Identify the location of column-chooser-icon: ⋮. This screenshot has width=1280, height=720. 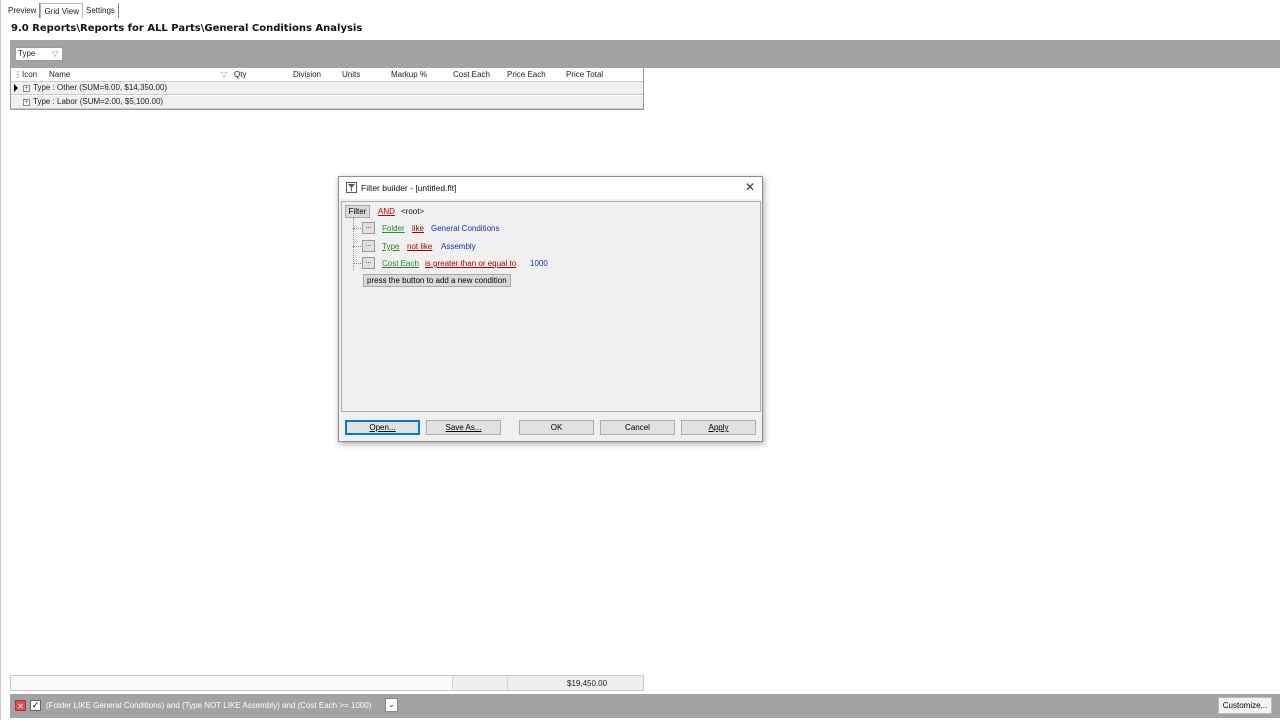
(18, 74).